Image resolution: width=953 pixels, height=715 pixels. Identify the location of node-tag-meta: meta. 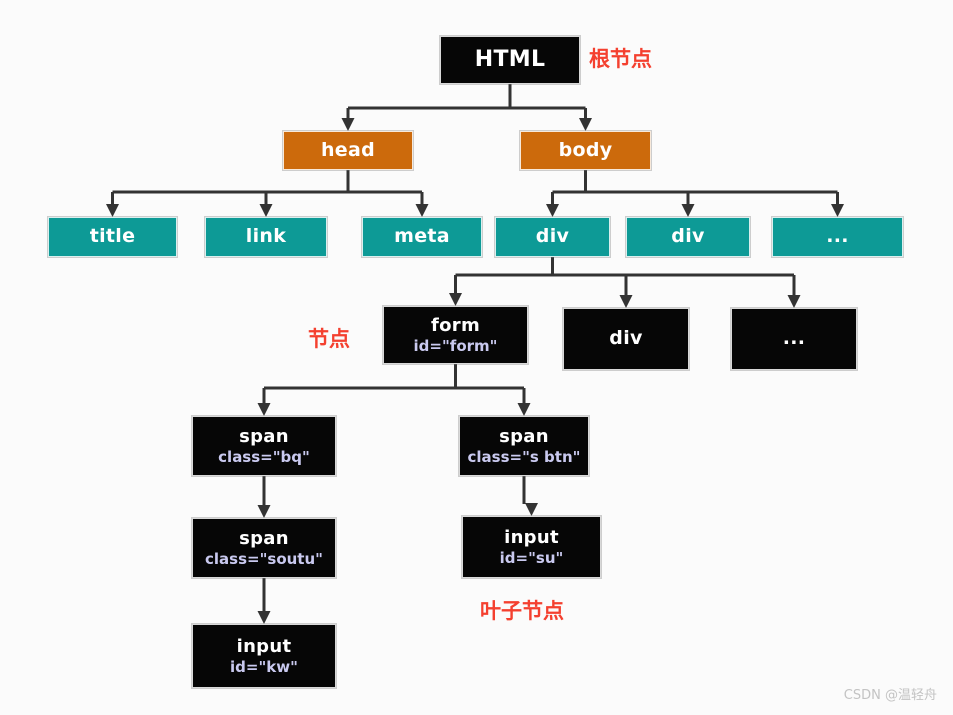
(422, 236).